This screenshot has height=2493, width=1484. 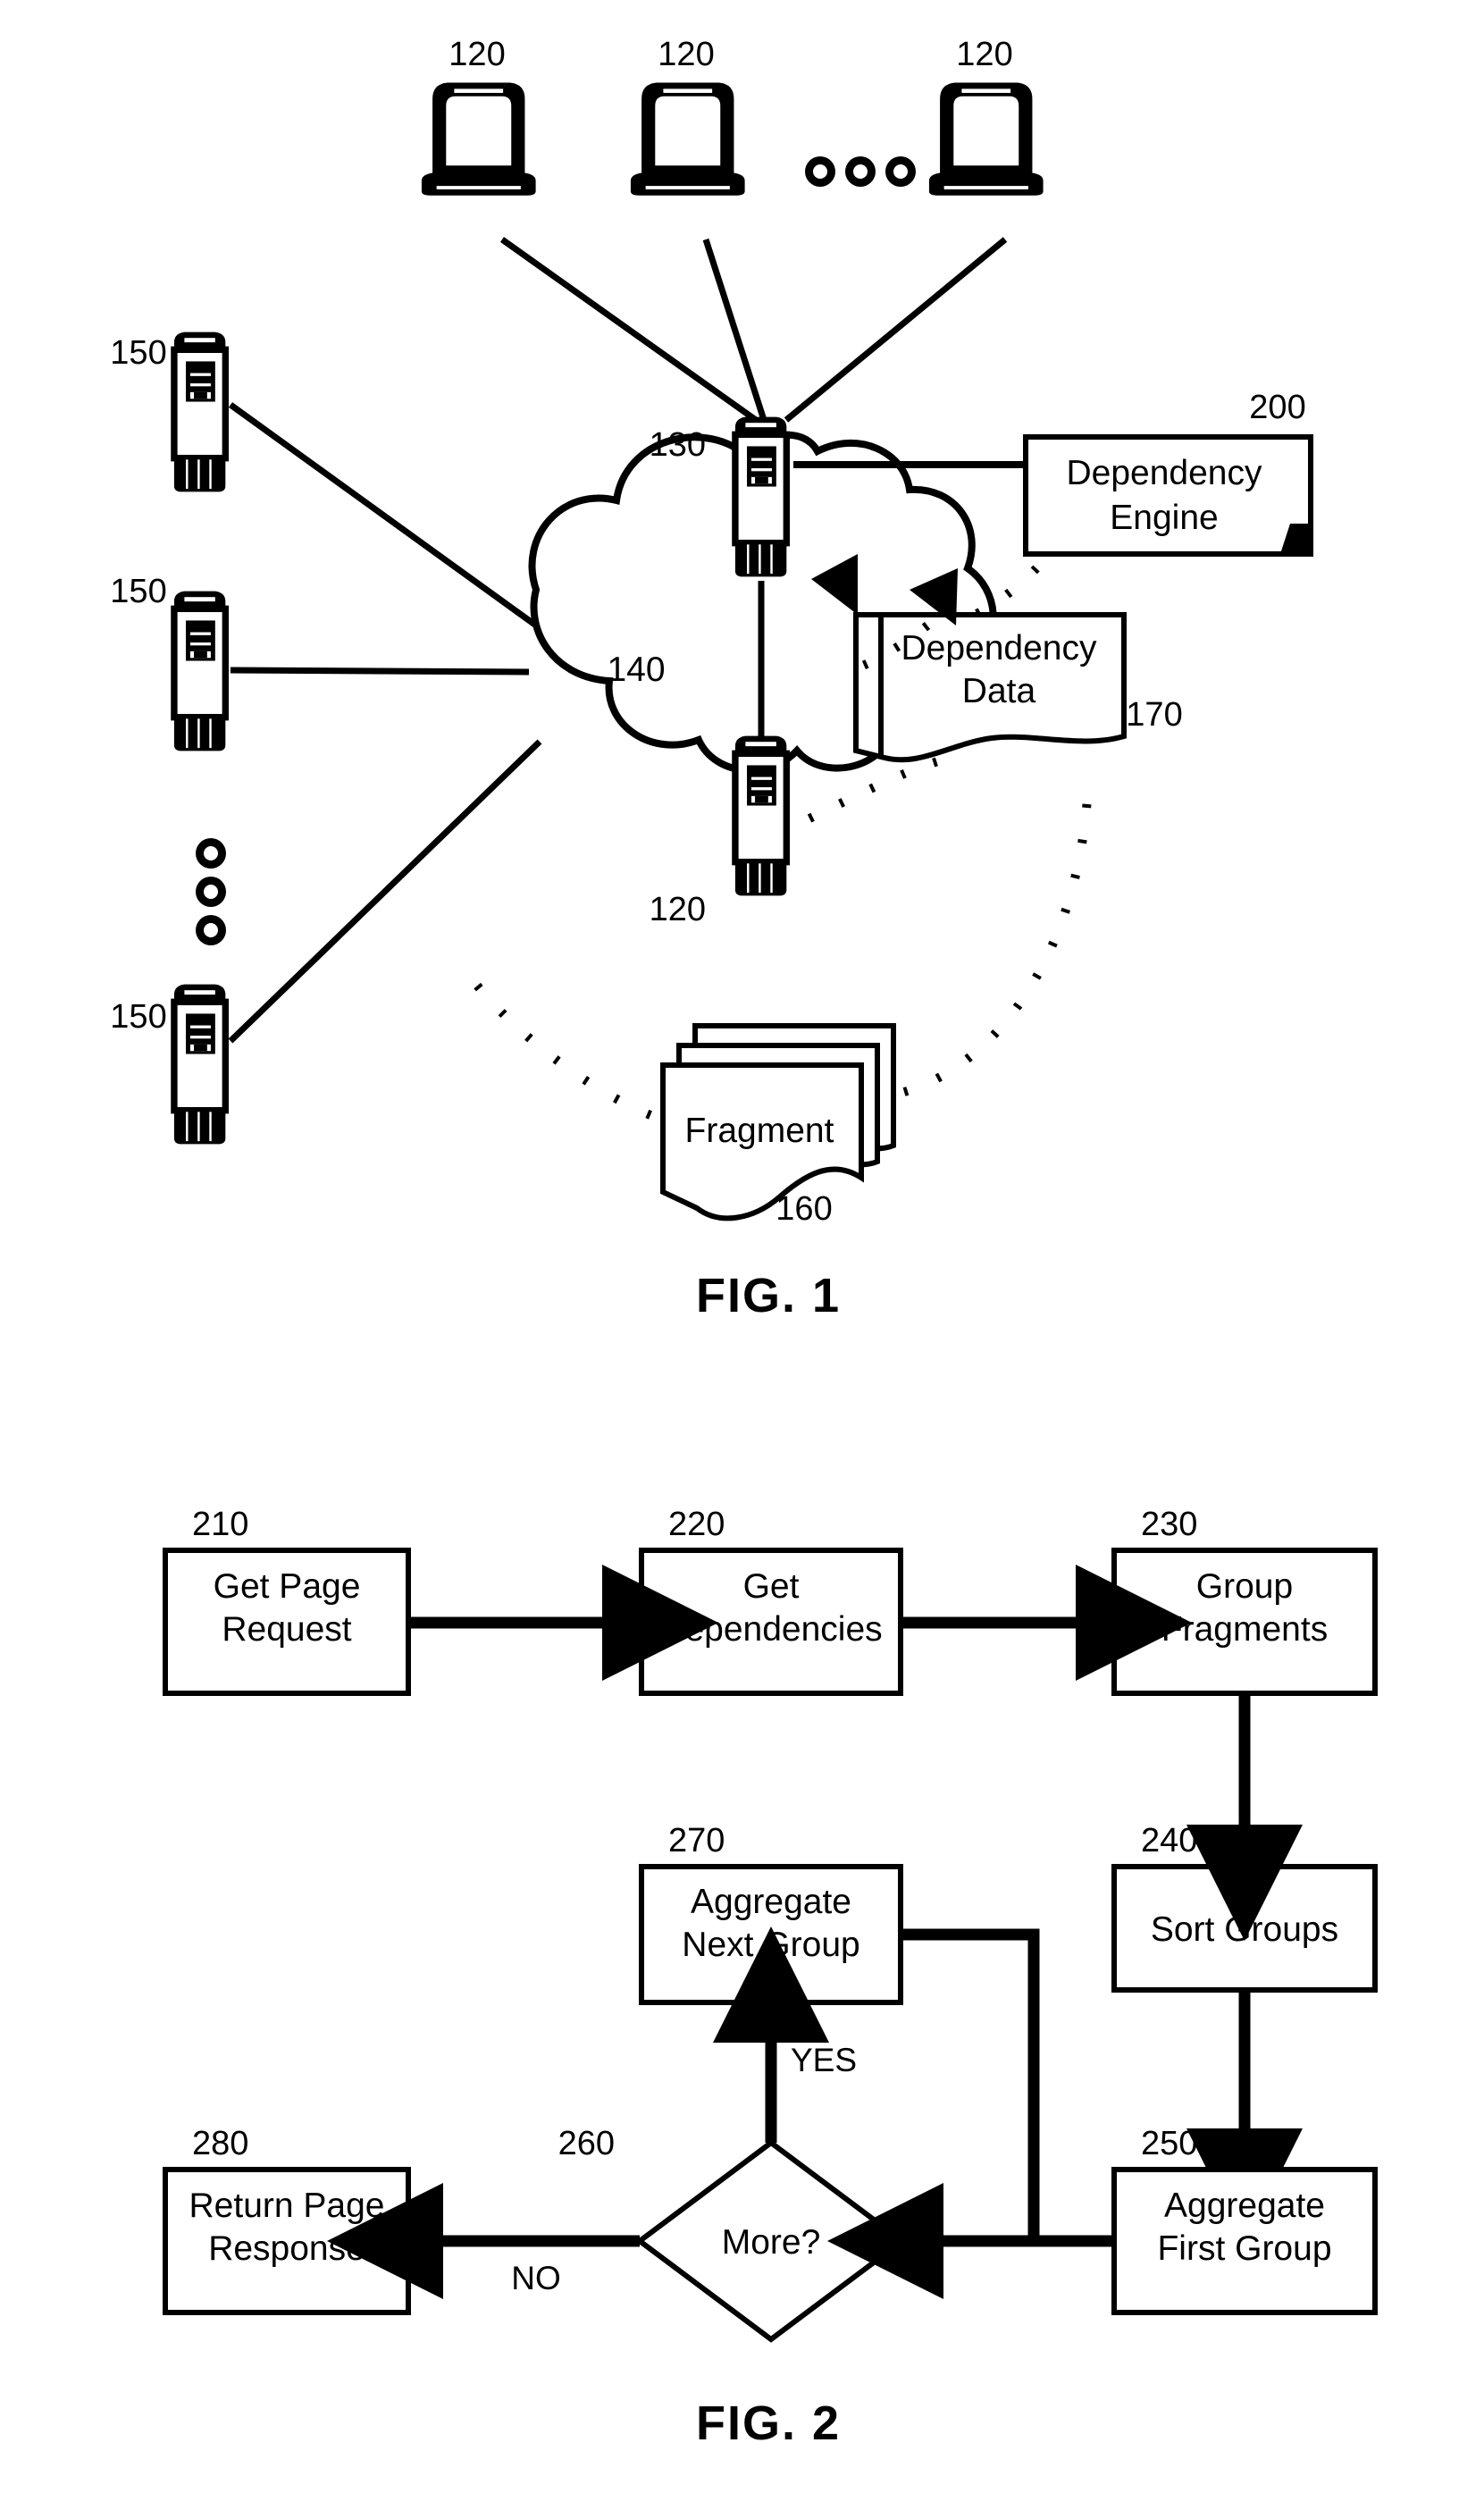 I want to click on dependency-data-label-2: Data, so click(x=999, y=691).